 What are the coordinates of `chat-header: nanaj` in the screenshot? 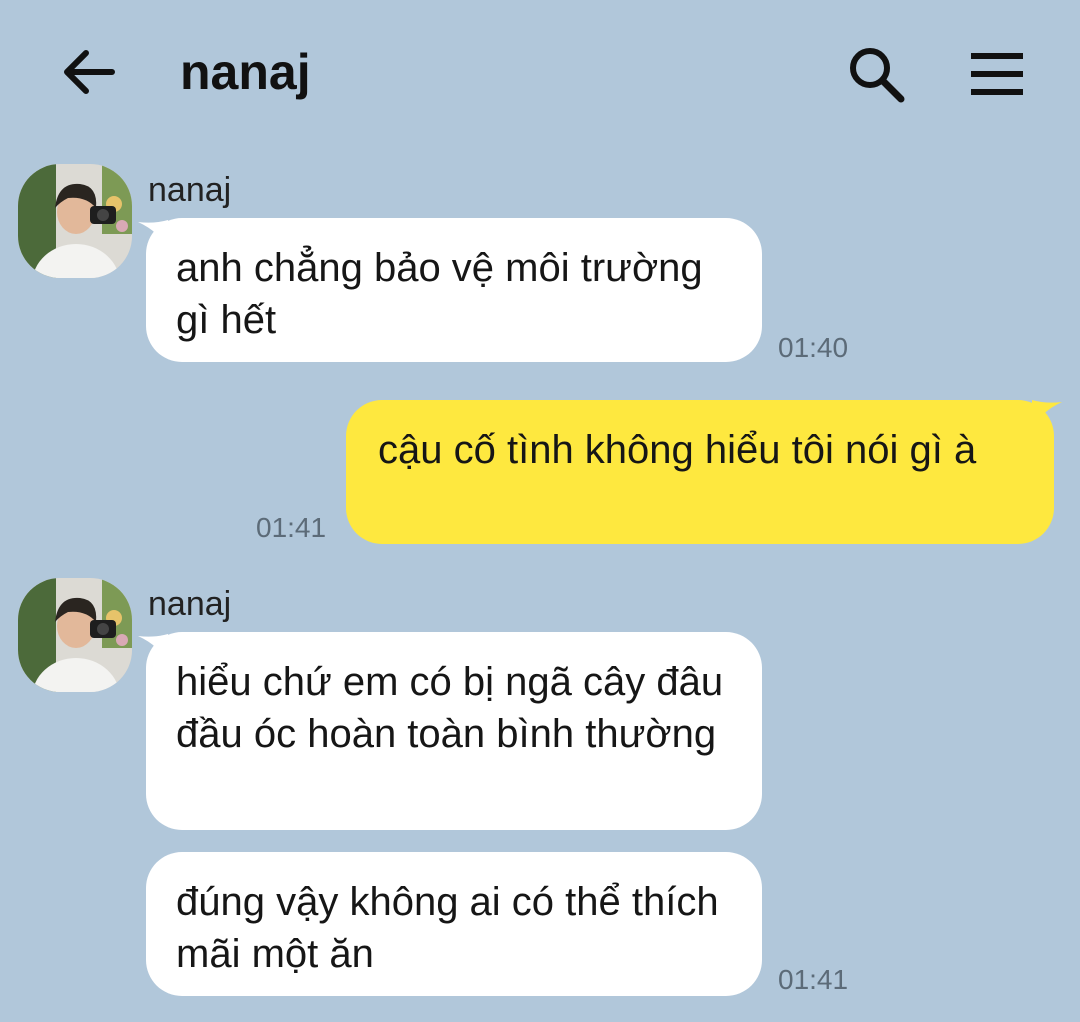 It's located at (540, 75).